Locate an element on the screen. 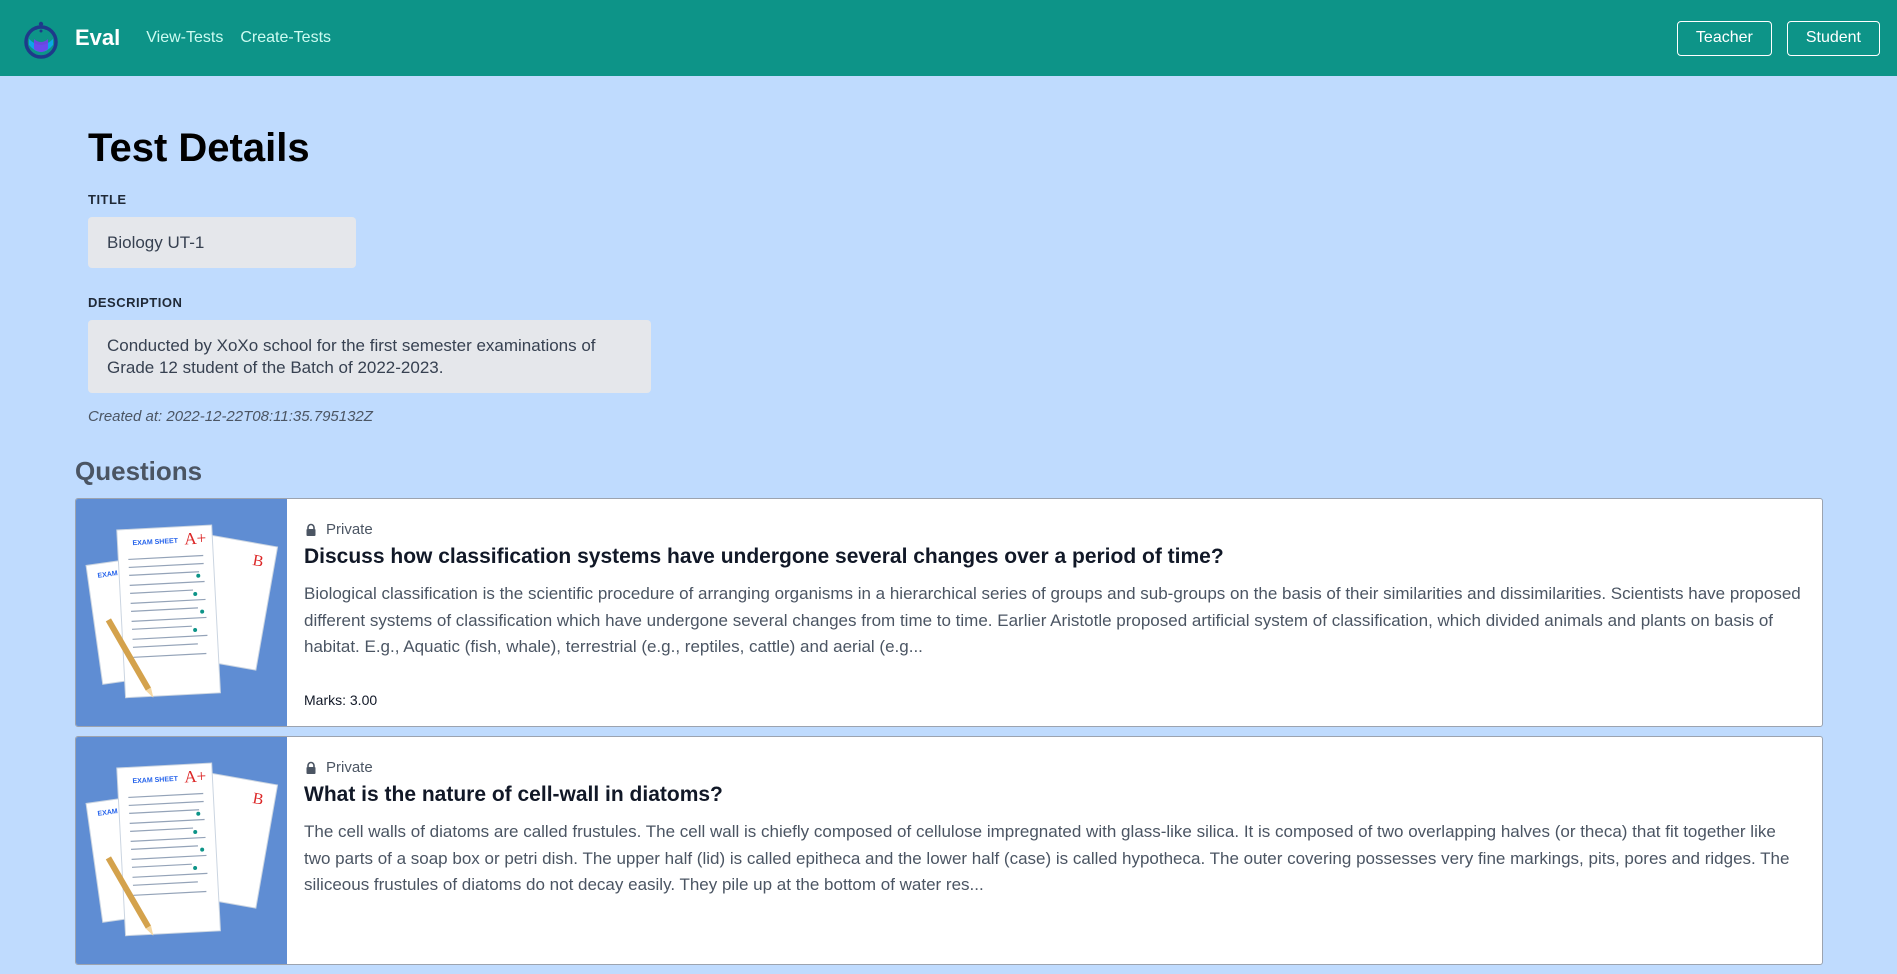 The image size is (1897, 974). page-title: Test Details is located at coordinates (199, 148).